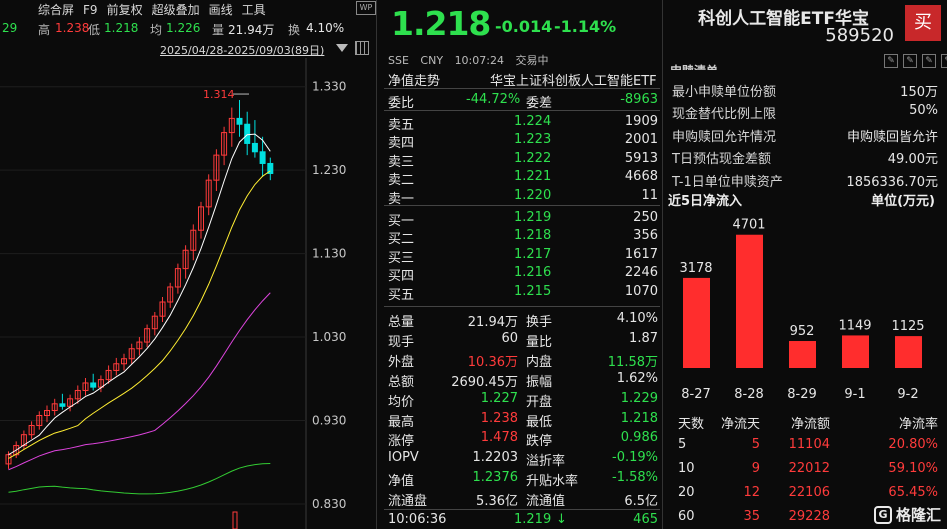 The image size is (947, 529). What do you see at coordinates (398, 60) in the screenshot?
I see `exchange: SSE` at bounding box center [398, 60].